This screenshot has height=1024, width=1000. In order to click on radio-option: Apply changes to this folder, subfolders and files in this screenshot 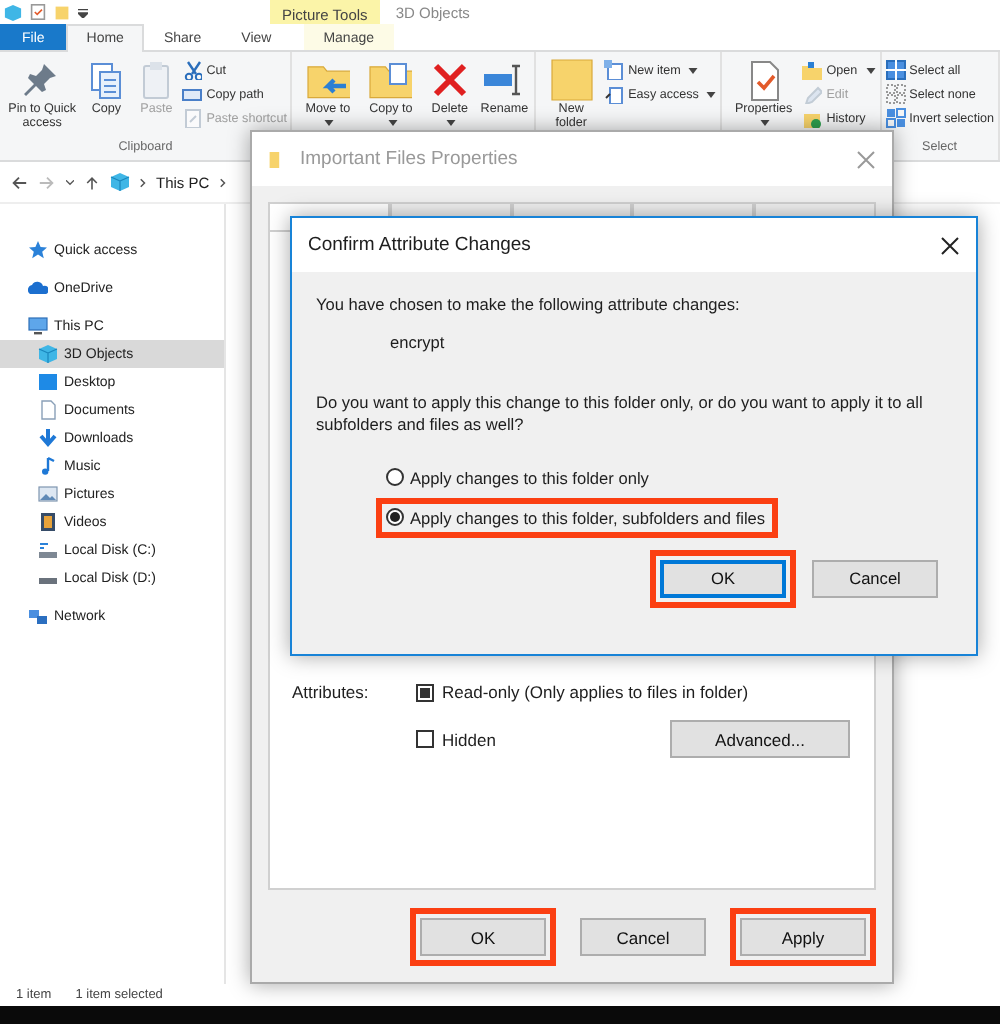, I will do `click(576, 517)`.